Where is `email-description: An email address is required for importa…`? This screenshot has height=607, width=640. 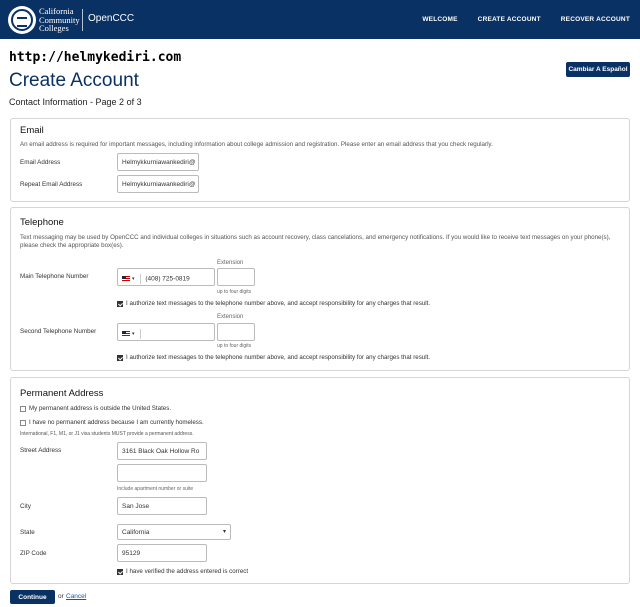
email-description: An email address is required for importa… is located at coordinates (256, 144).